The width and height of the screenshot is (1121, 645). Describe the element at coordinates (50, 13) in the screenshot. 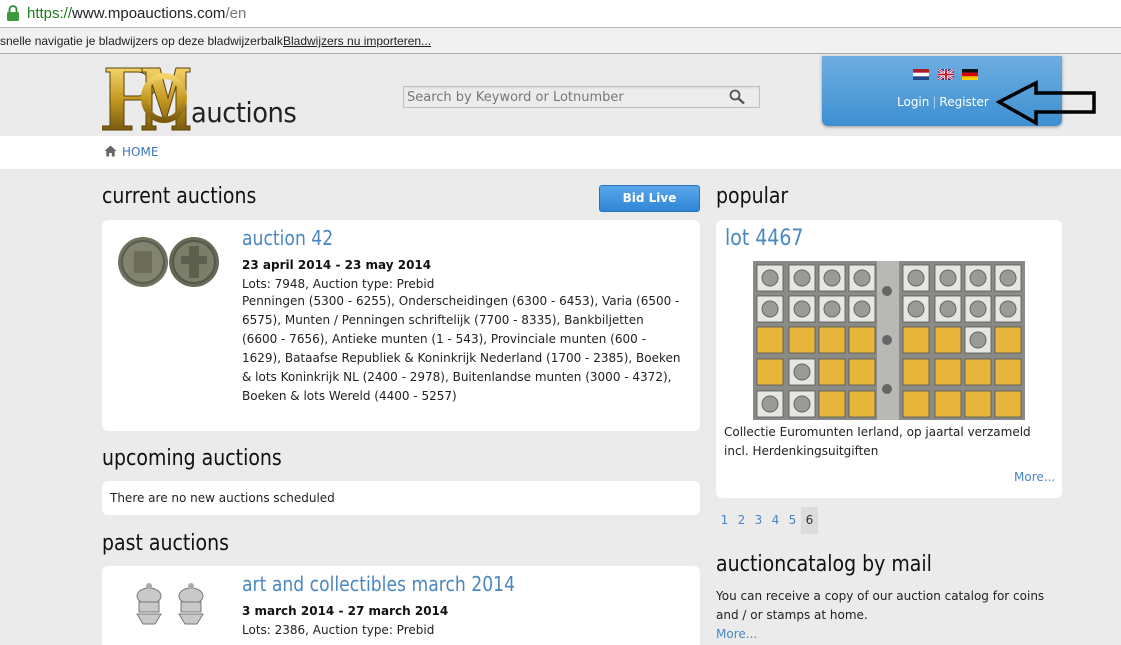

I see `url-scheme: https://` at that location.